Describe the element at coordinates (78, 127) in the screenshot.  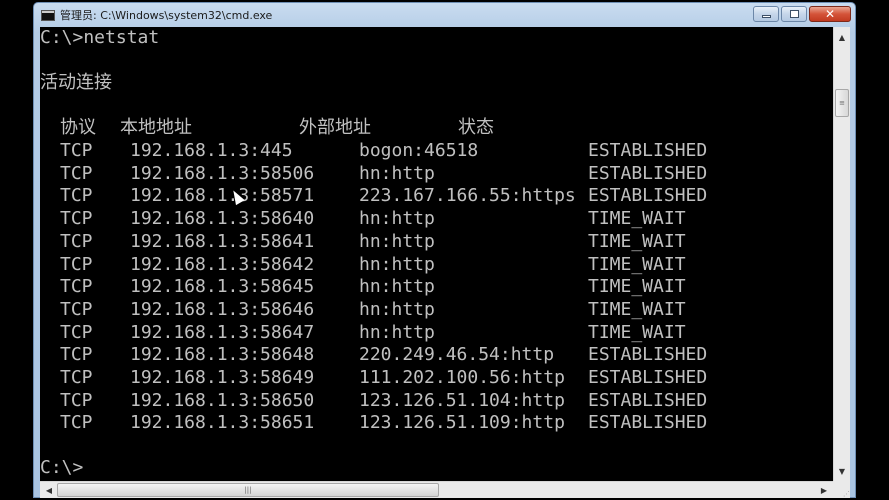
I see `header-proto: 协议` at that location.